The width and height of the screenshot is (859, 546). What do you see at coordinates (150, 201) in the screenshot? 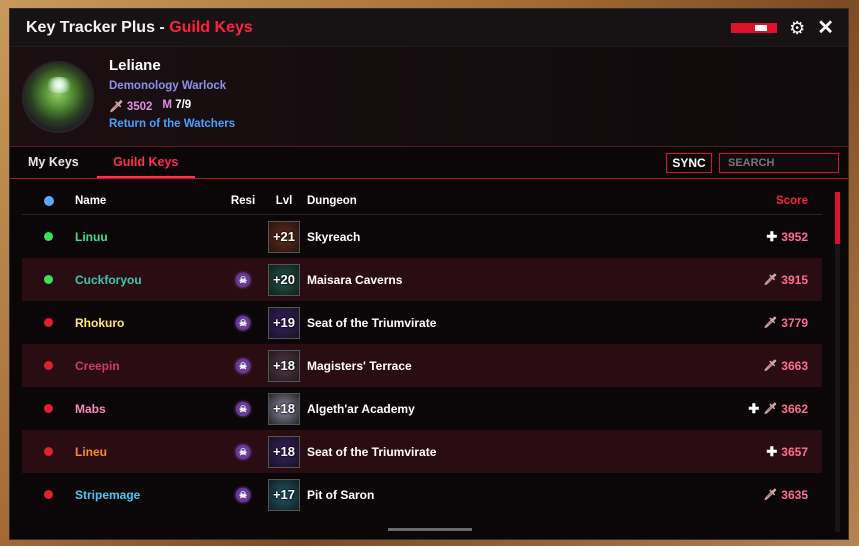
I see `header-name: Name` at bounding box center [150, 201].